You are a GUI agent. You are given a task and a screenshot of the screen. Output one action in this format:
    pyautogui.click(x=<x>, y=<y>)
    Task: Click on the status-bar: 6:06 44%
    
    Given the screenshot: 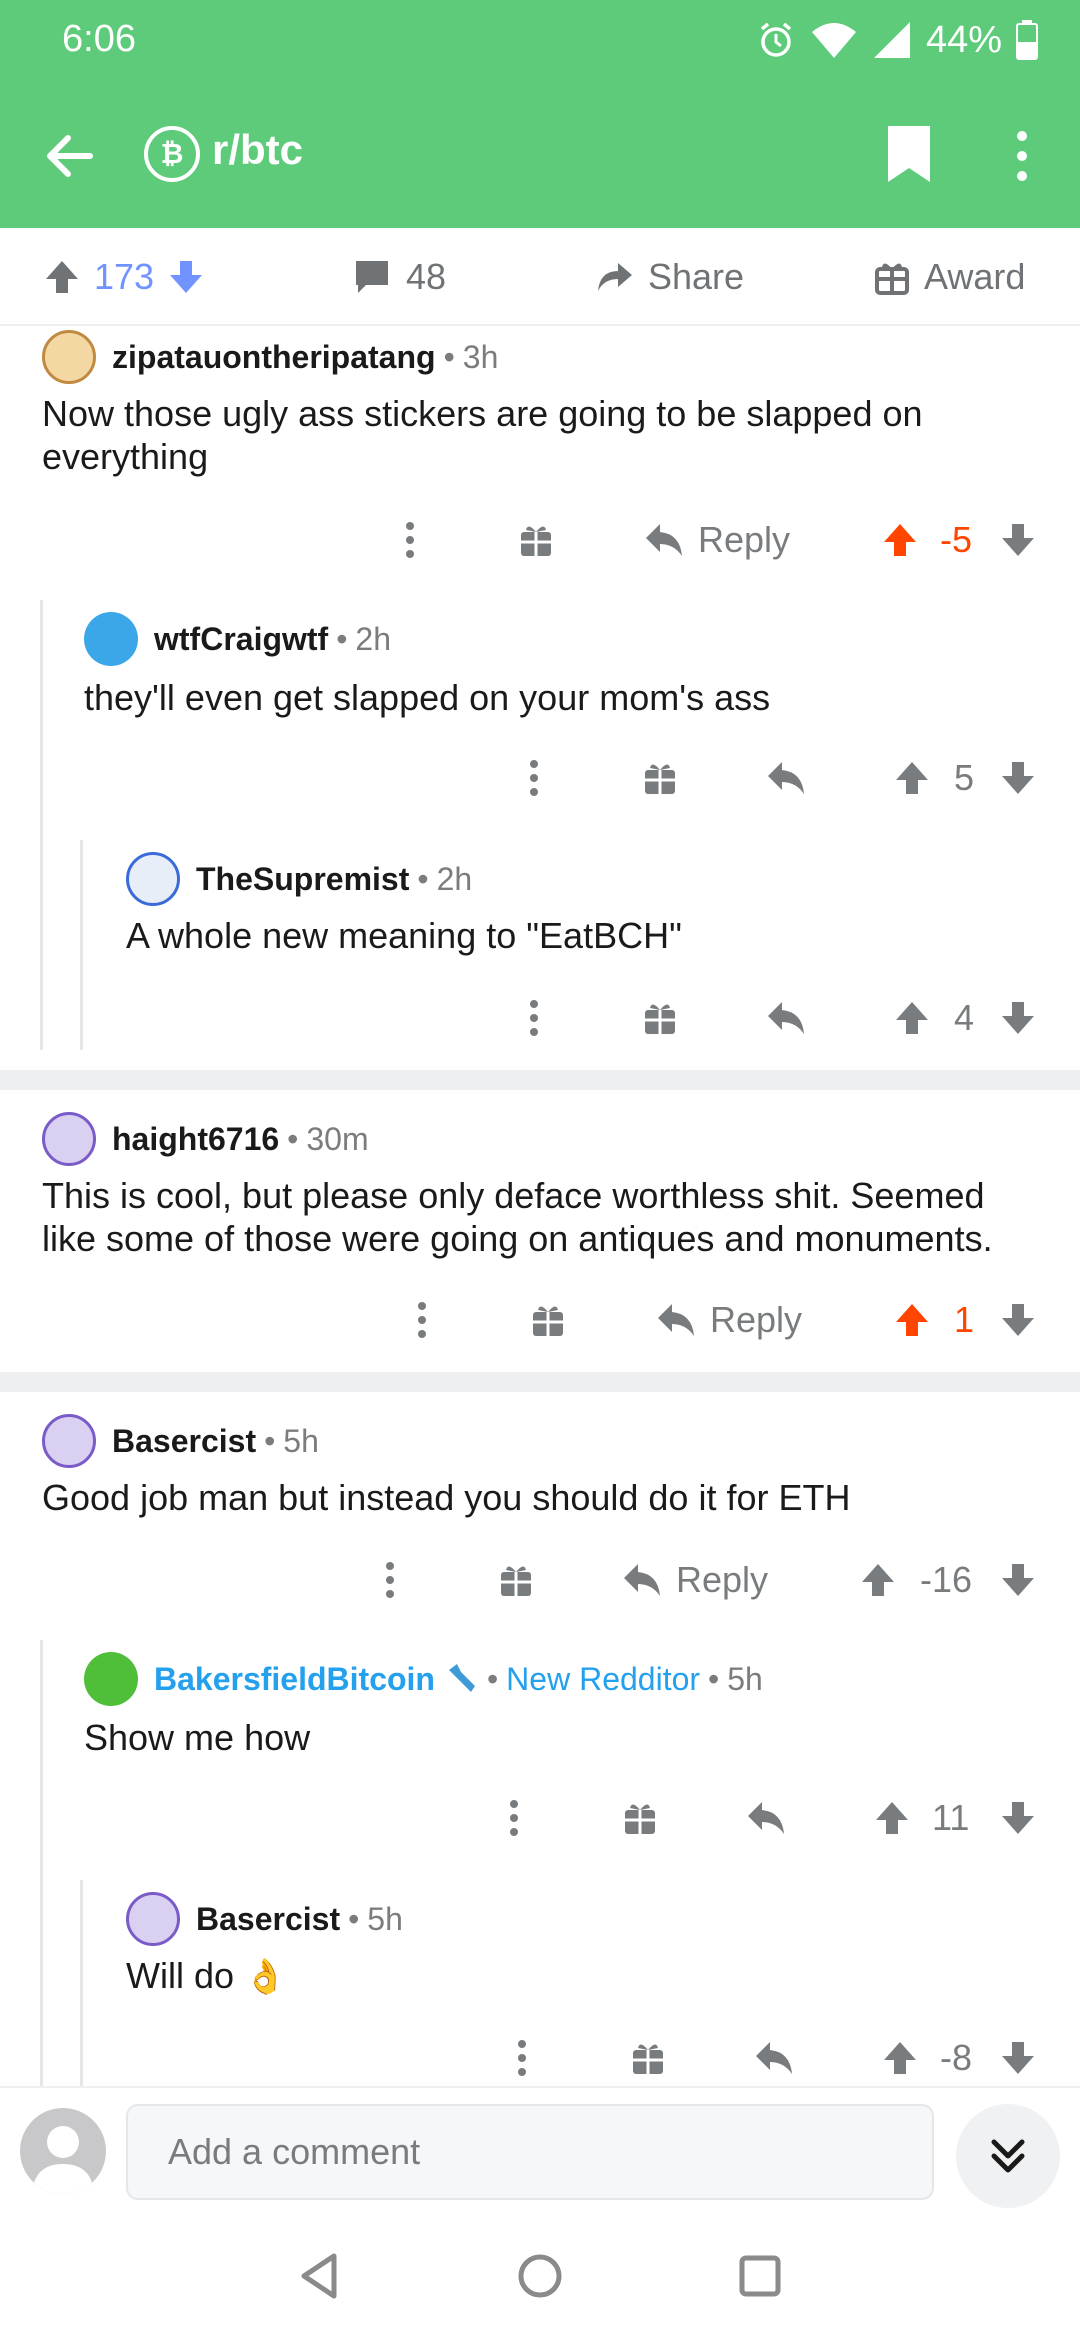 What is the action you would take?
    pyautogui.click(x=540, y=40)
    